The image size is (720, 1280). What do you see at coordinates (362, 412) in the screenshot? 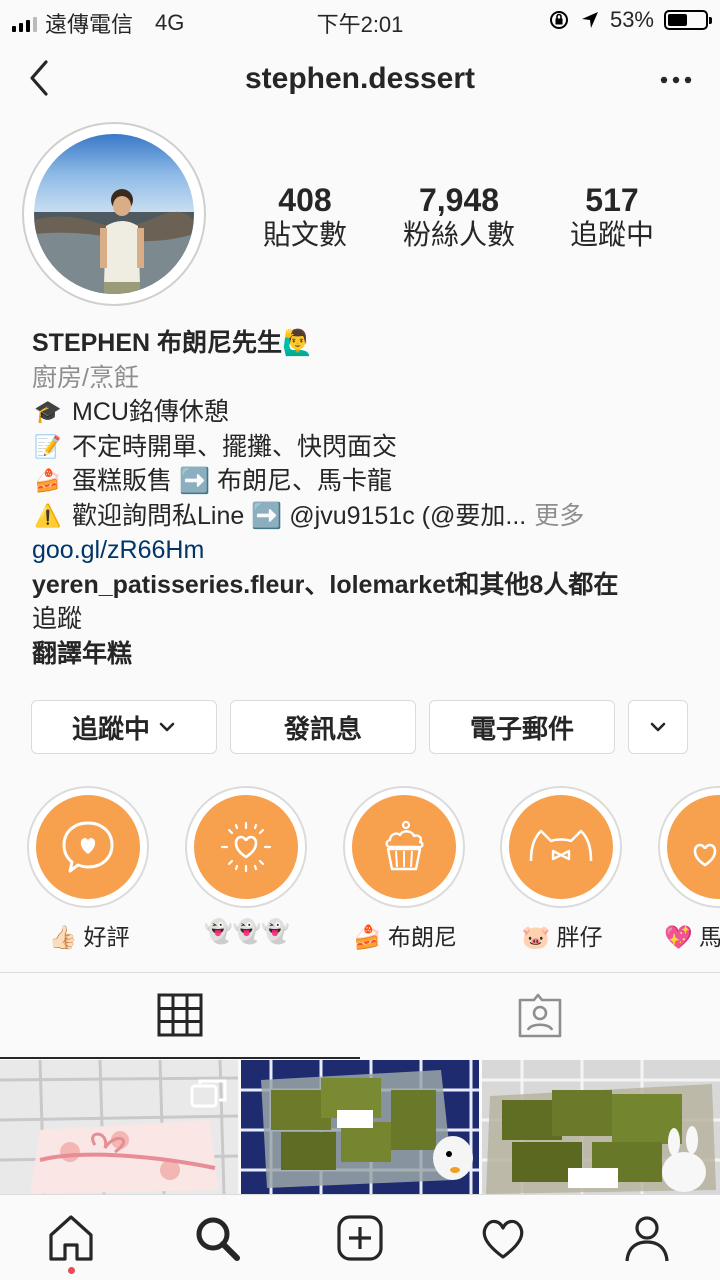
I see `bio-line: 🎓 MCU銘傳休憩` at bounding box center [362, 412].